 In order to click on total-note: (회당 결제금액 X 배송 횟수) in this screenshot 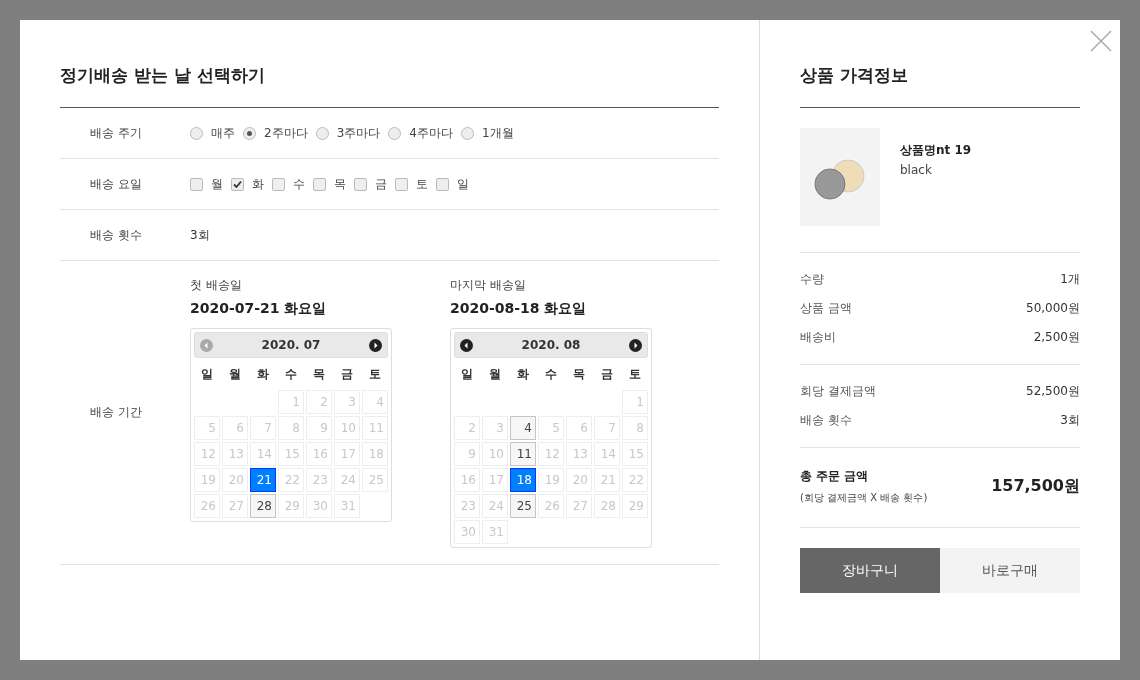, I will do `click(864, 498)`.